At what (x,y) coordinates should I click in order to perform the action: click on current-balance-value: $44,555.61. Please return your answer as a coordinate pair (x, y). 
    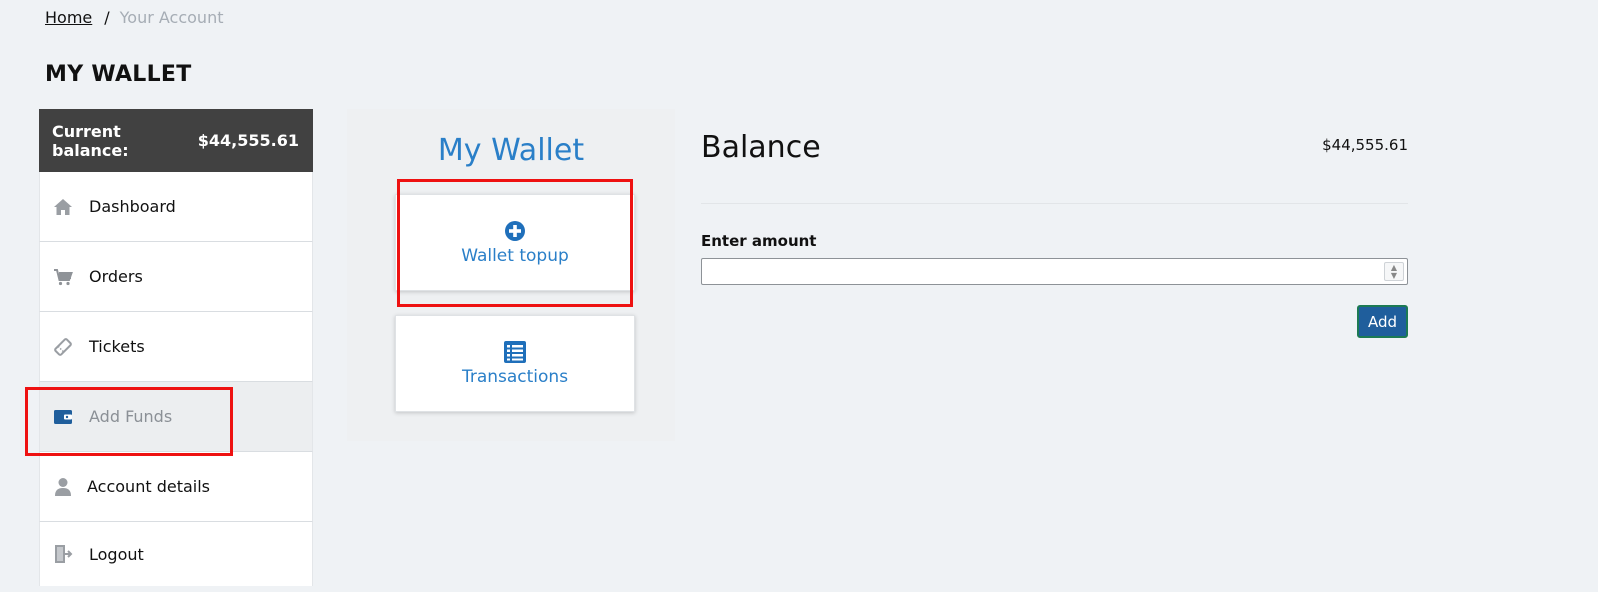
    Looking at the image, I should click on (248, 140).